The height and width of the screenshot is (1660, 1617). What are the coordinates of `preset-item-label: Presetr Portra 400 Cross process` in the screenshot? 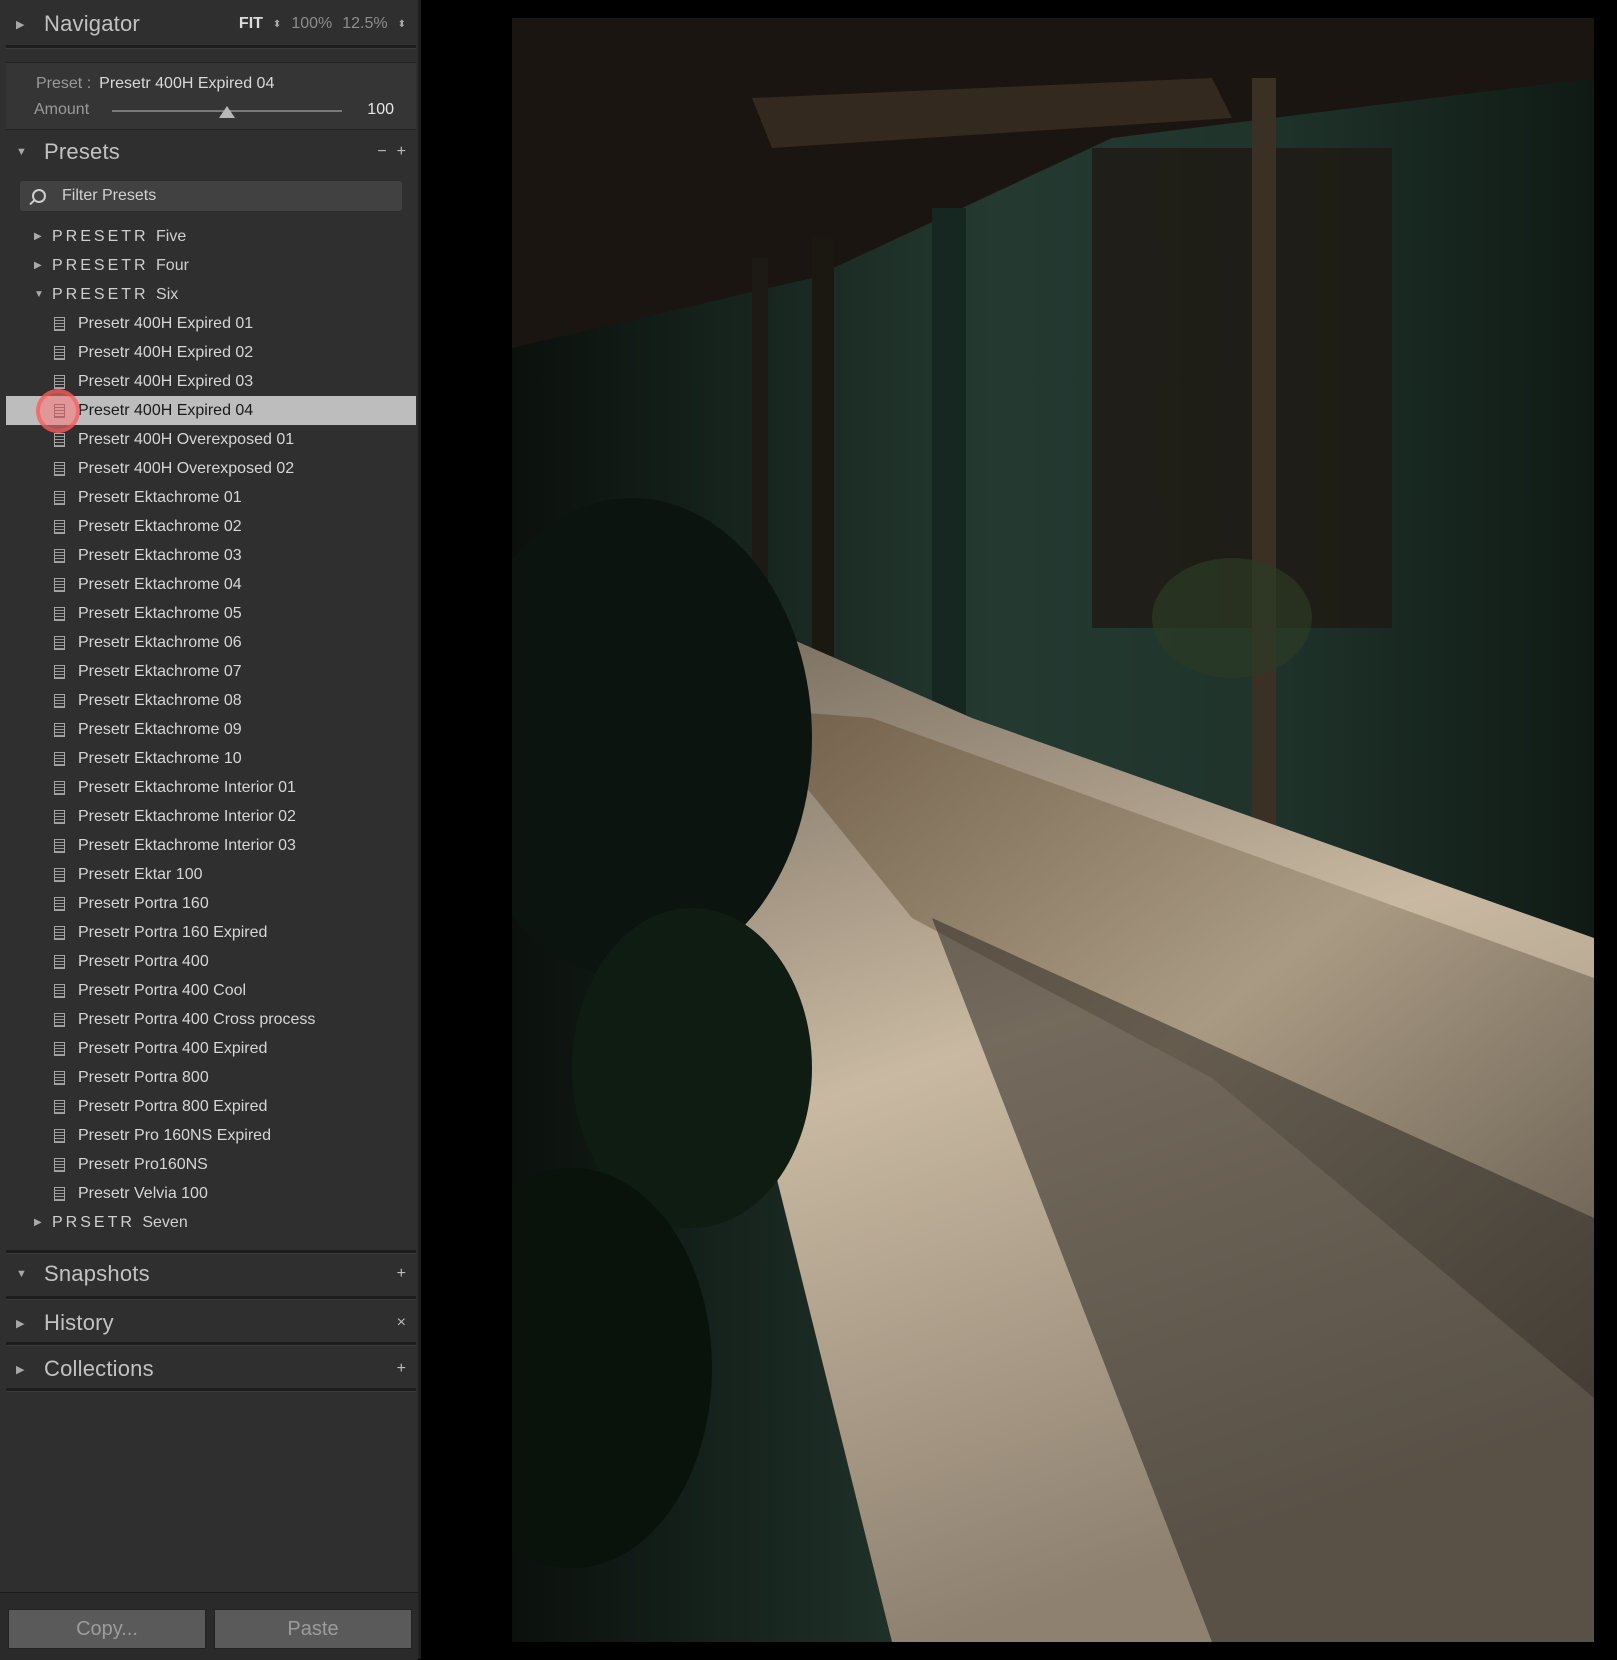 It's located at (197, 1019).